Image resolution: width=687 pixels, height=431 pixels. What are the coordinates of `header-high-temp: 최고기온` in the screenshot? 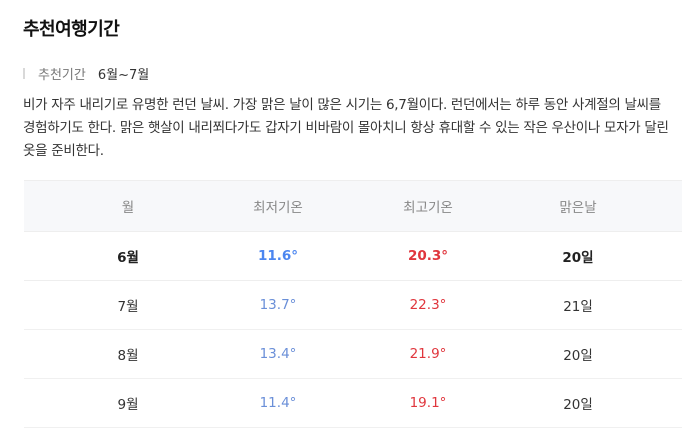 It's located at (428, 208).